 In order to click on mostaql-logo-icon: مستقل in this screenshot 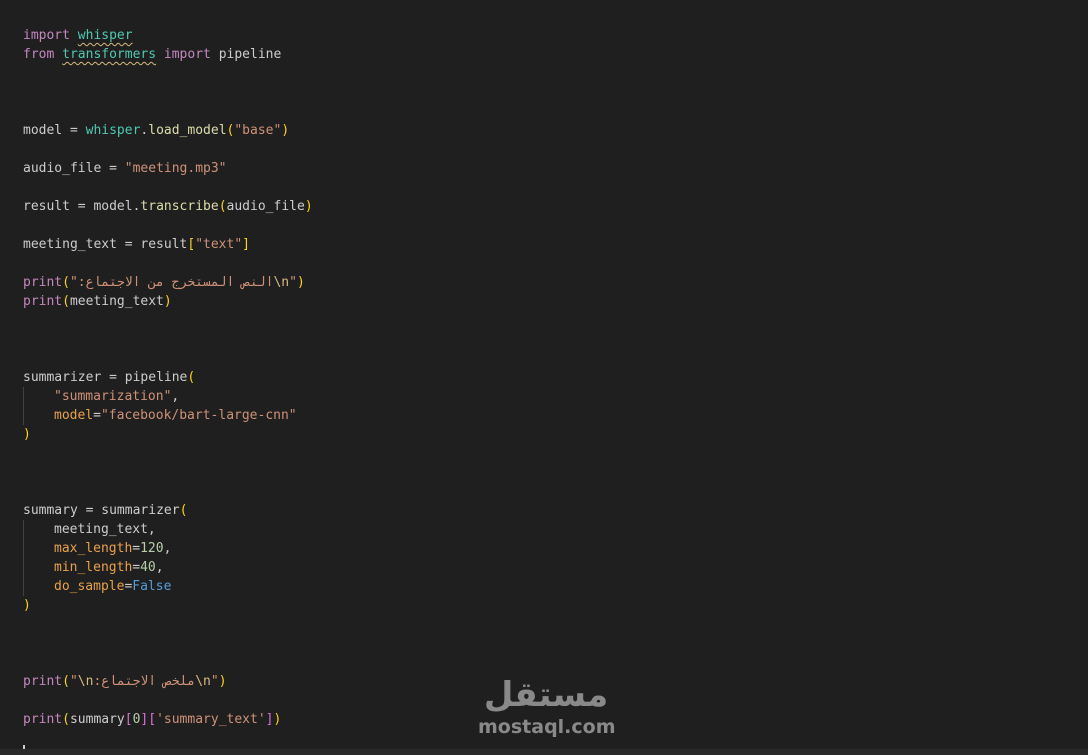, I will do `click(546, 695)`.